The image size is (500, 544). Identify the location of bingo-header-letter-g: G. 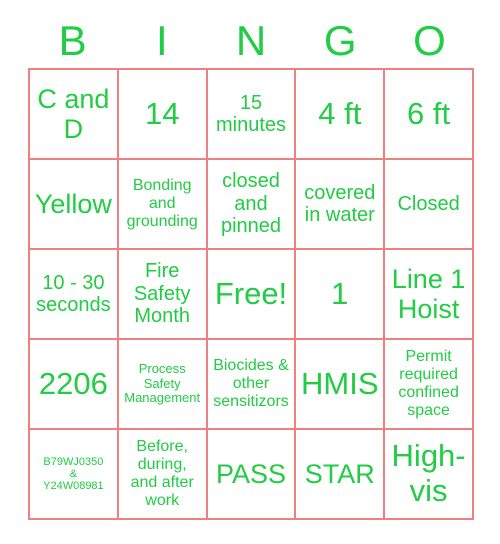
(340, 40).